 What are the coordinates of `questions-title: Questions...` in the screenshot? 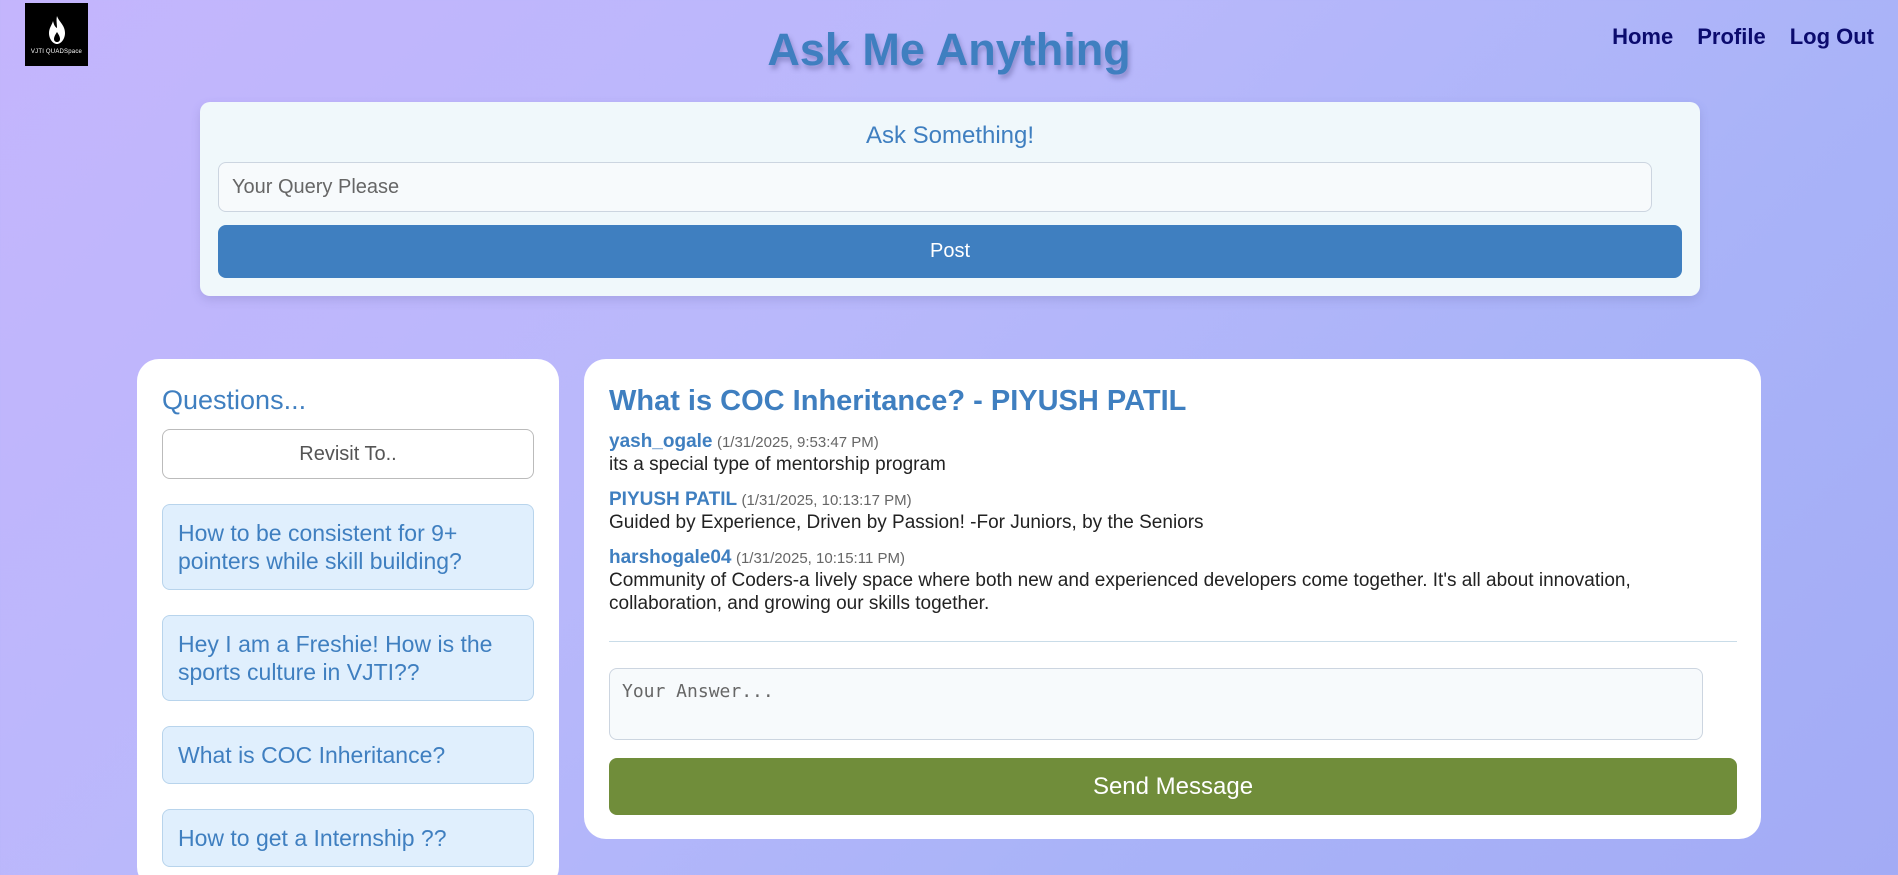 It's located at (234, 400).